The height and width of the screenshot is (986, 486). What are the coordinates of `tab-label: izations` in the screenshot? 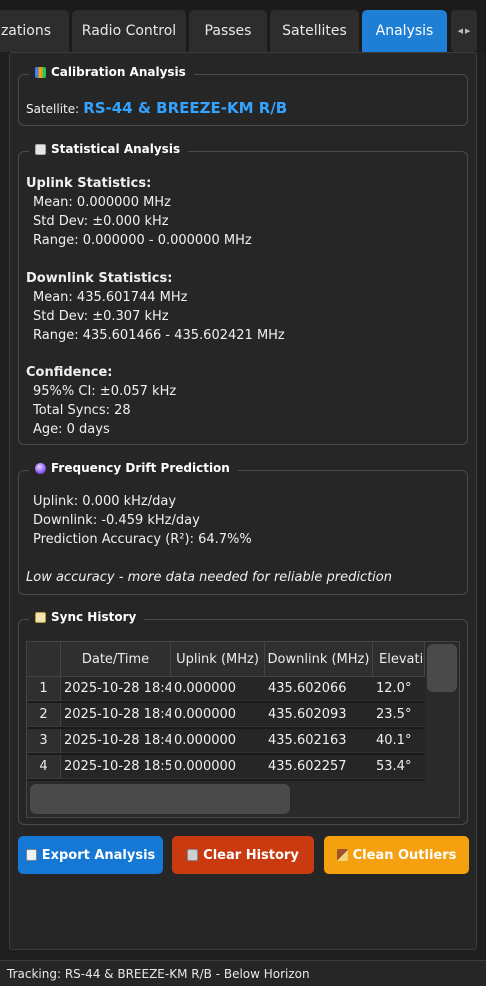 It's located at (25, 31).